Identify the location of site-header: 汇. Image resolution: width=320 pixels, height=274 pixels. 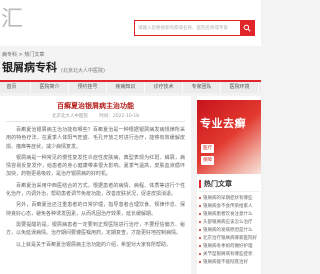
(130, 23).